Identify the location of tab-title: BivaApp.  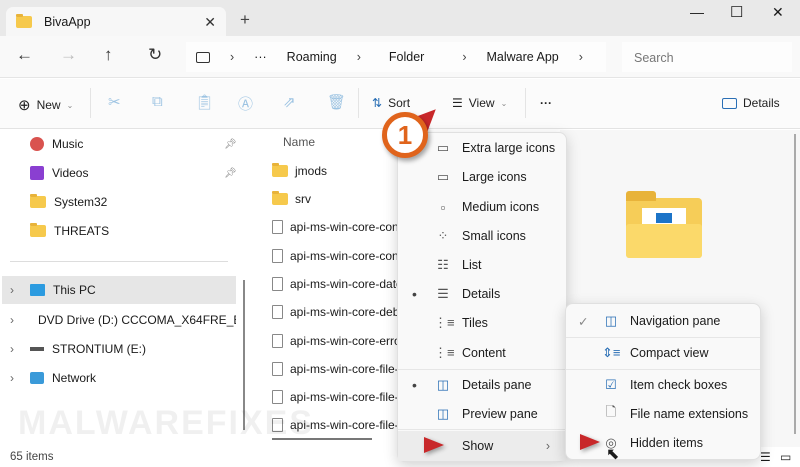
(67, 22).